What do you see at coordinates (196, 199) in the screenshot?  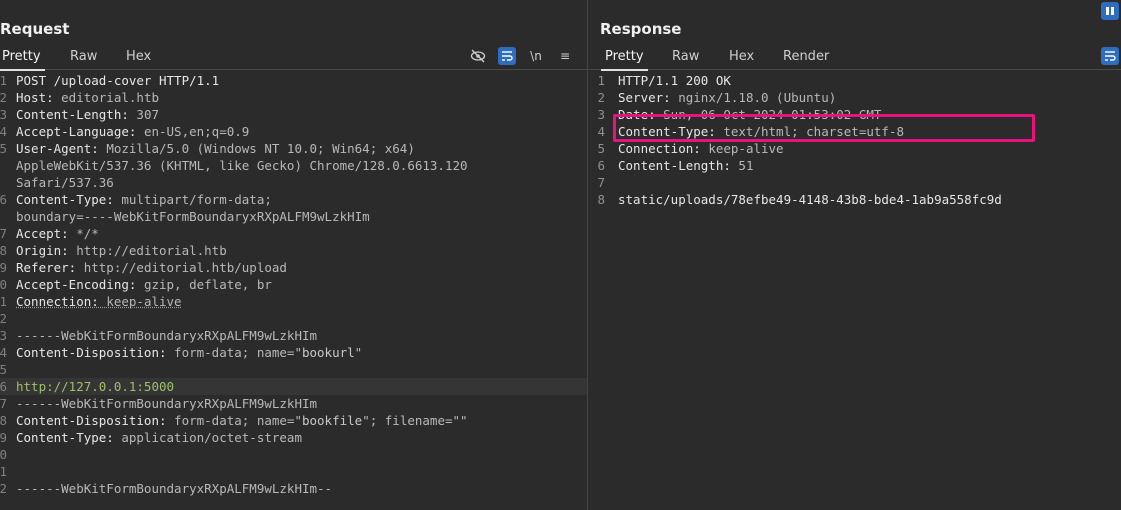 I see `code-token: multipart/form-data;` at bounding box center [196, 199].